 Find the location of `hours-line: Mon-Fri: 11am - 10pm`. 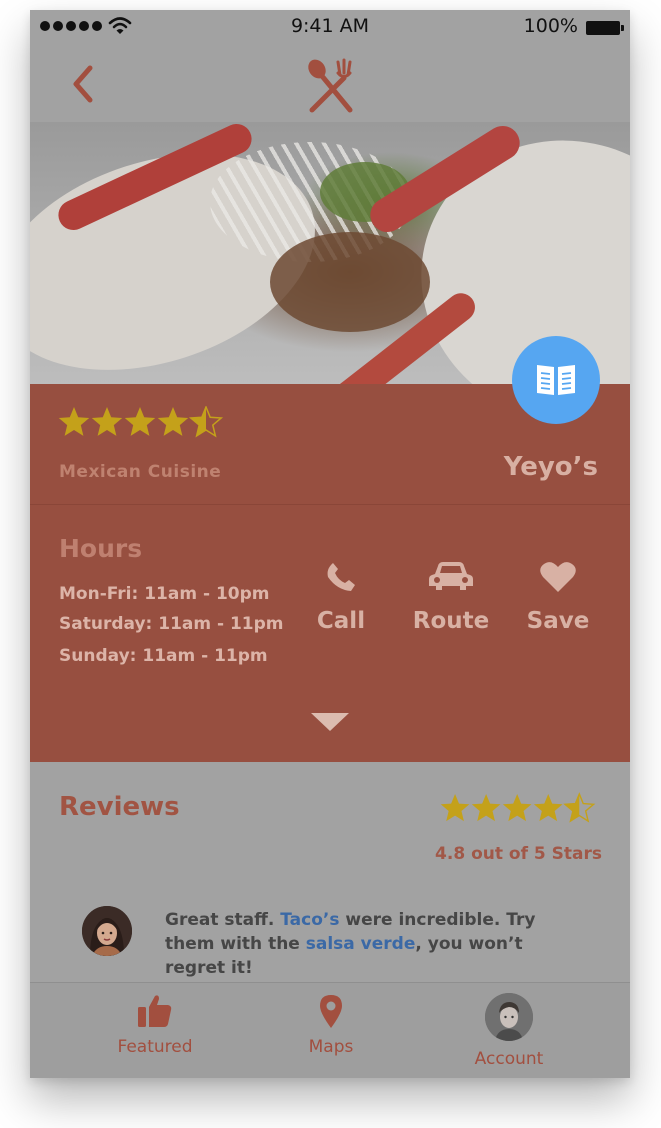

hours-line: Mon-Fri: 11am - 10pm is located at coordinates (164, 594).